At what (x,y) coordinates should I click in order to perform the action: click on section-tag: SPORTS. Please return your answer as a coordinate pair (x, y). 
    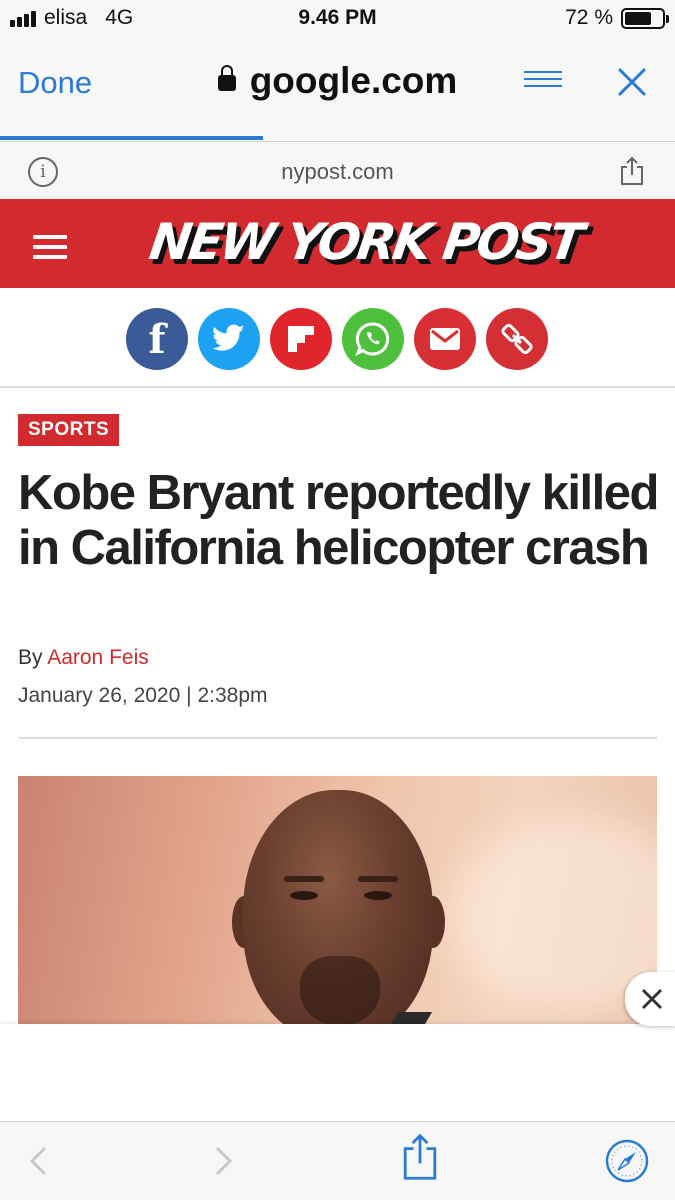
    Looking at the image, I should click on (69, 430).